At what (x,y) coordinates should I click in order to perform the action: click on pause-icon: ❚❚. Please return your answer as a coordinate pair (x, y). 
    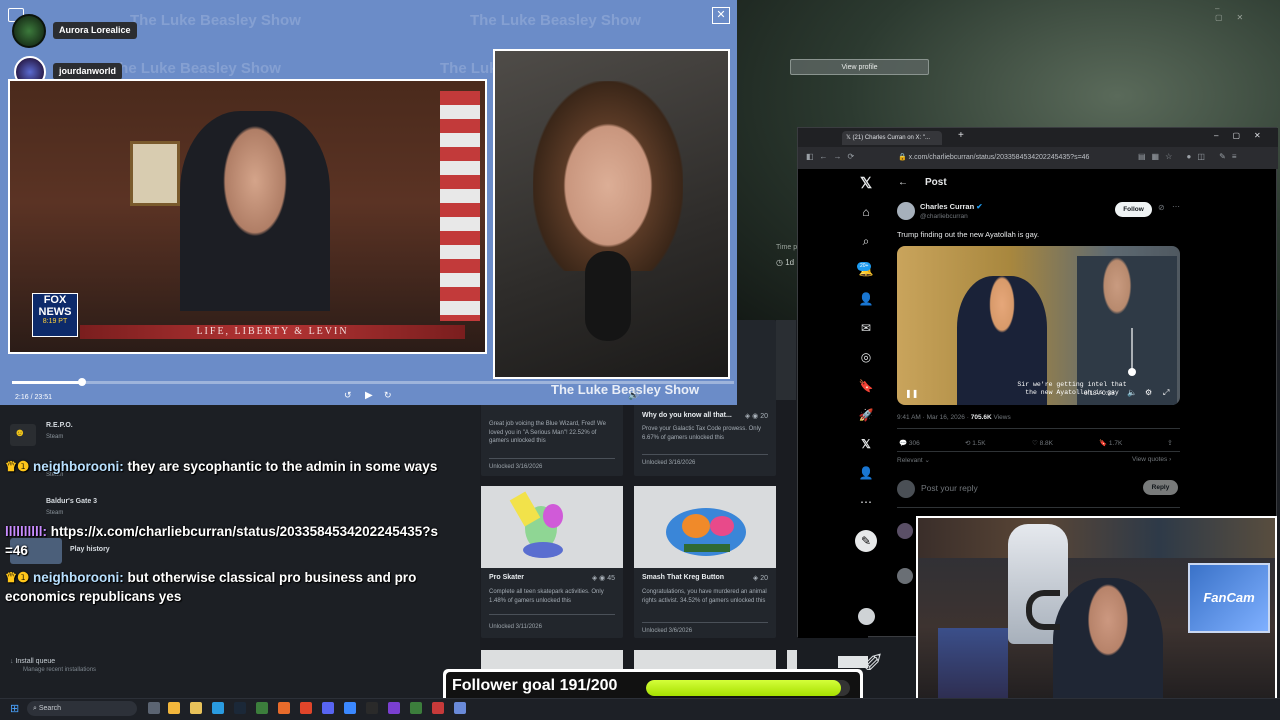
    Looking at the image, I should click on (911, 393).